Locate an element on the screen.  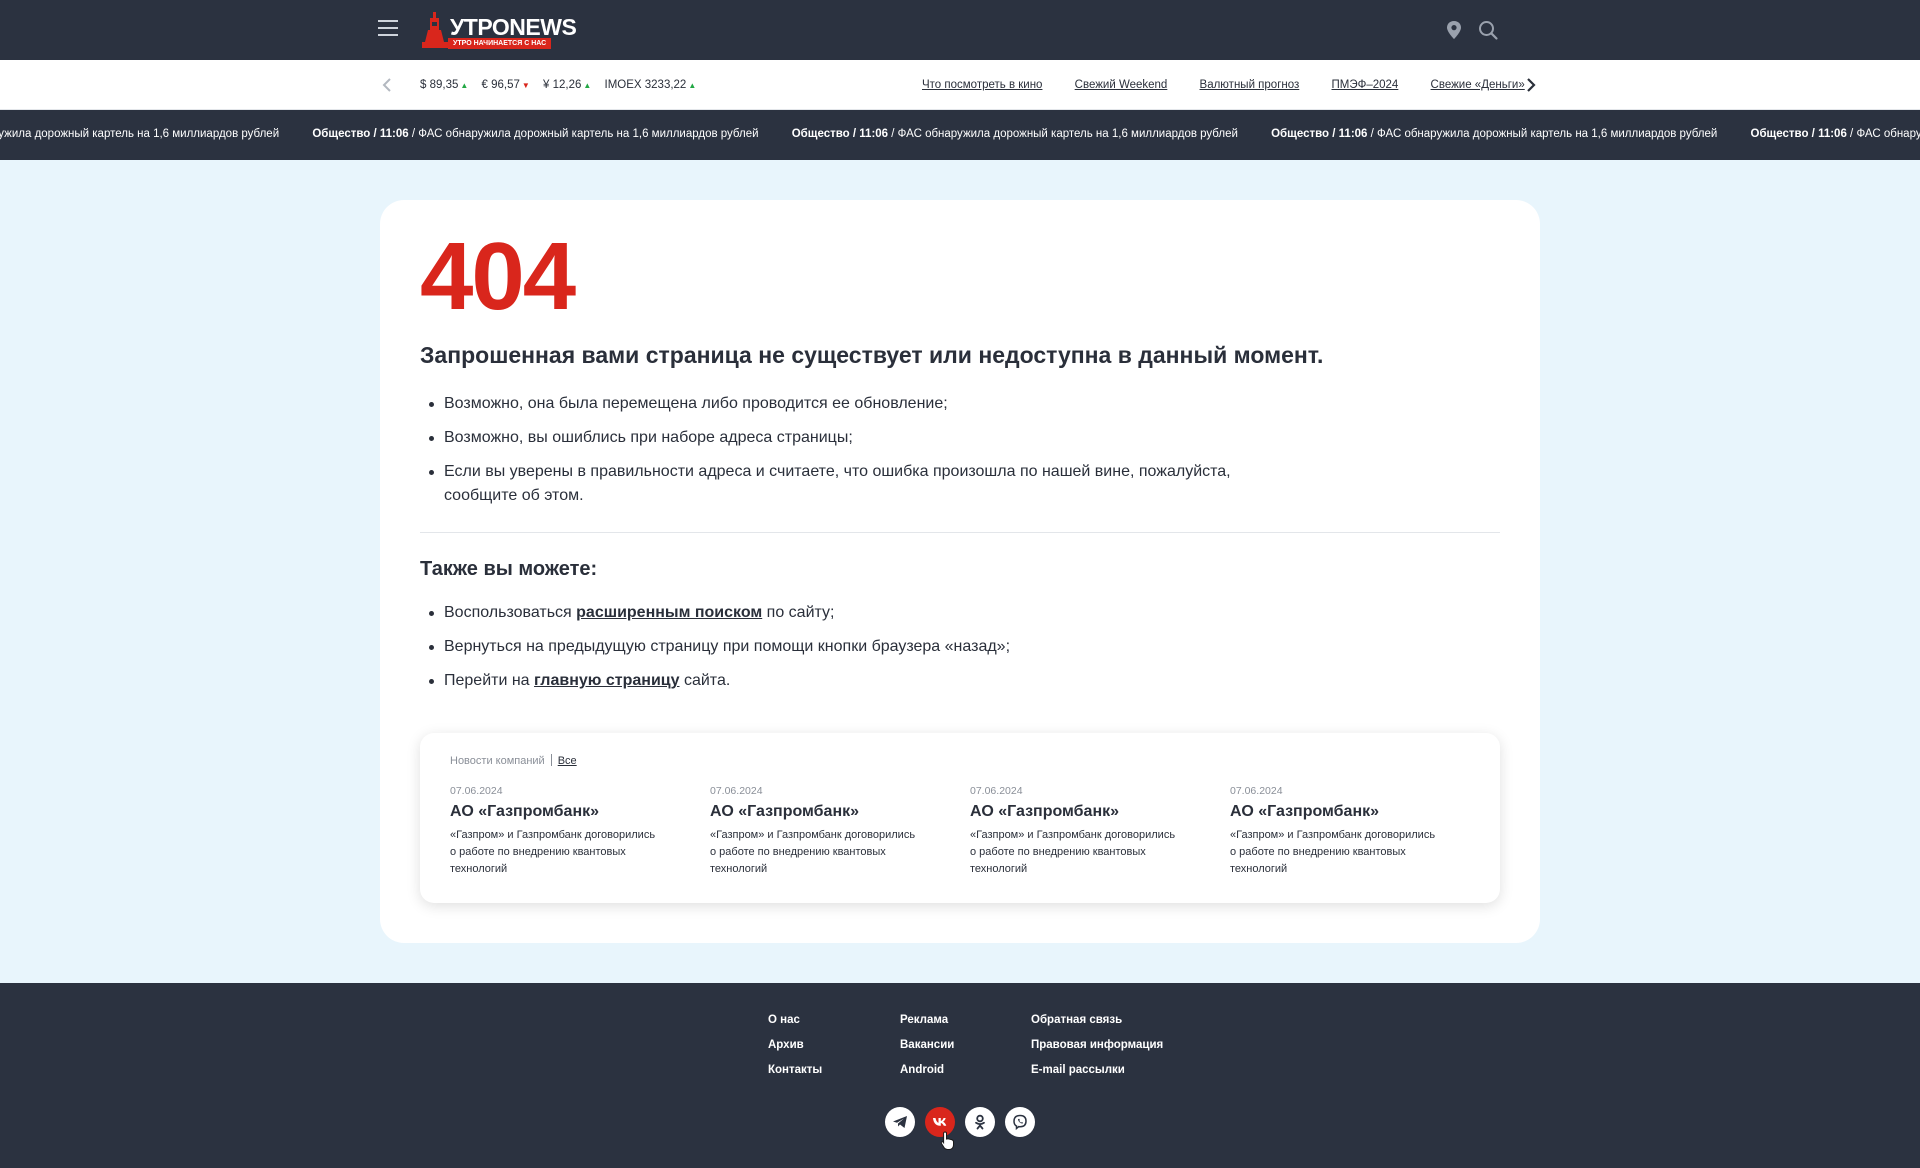
arrow-down-icon: ▼ is located at coordinates (525, 85).